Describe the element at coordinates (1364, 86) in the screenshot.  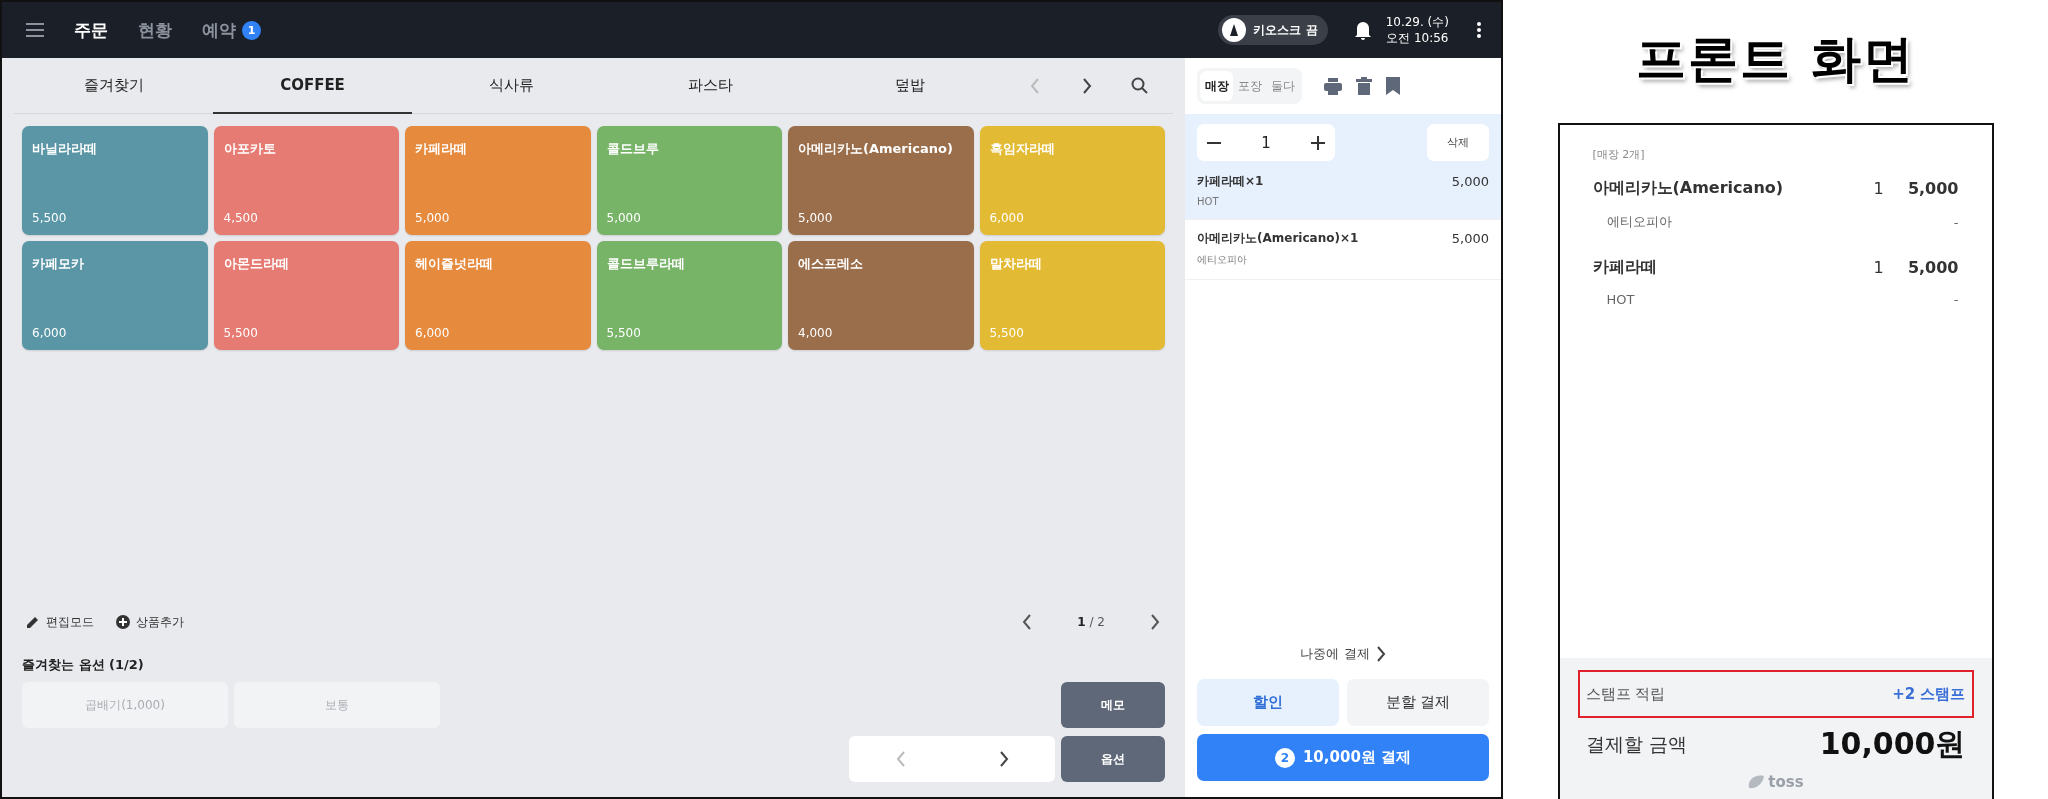
I see `trash-icon` at that location.